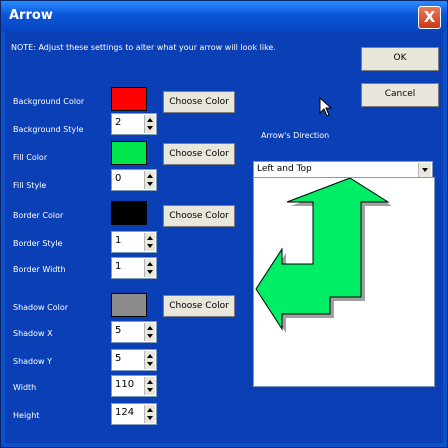 Image resolution: width=448 pixels, height=448 pixels. I want to click on background-color-label: Background Color, so click(49, 101).